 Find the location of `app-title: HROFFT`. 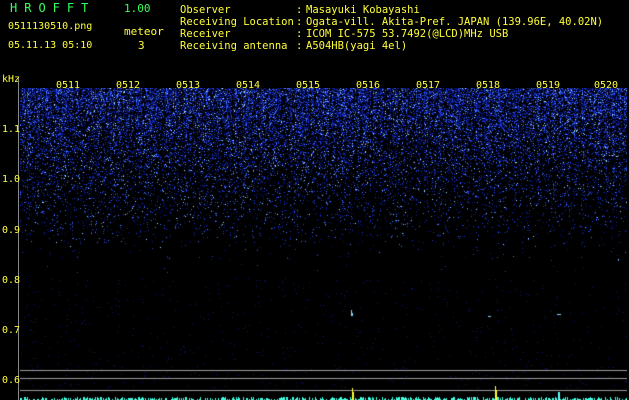

app-title: HROFFT is located at coordinates (53, 8).